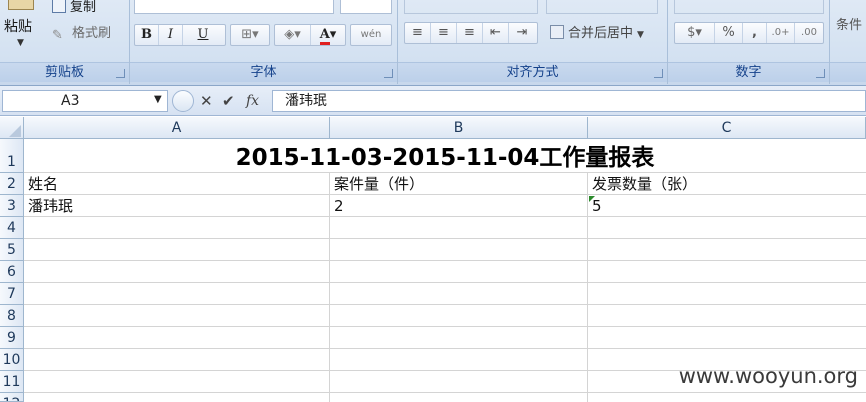 This screenshot has height=402, width=866. I want to click on cancel-icon: ✕, so click(206, 101).